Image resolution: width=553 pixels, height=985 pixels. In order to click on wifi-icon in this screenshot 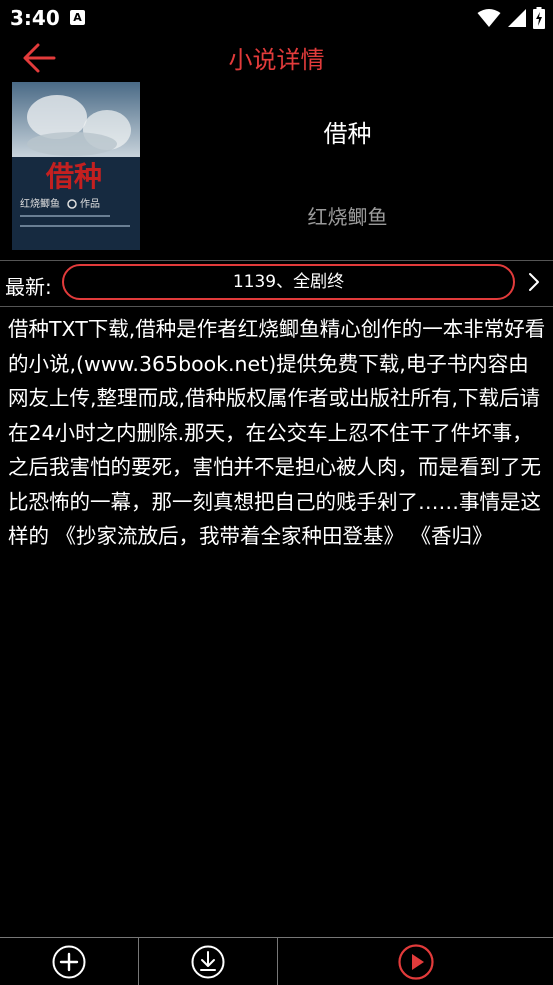, I will do `click(489, 18)`.